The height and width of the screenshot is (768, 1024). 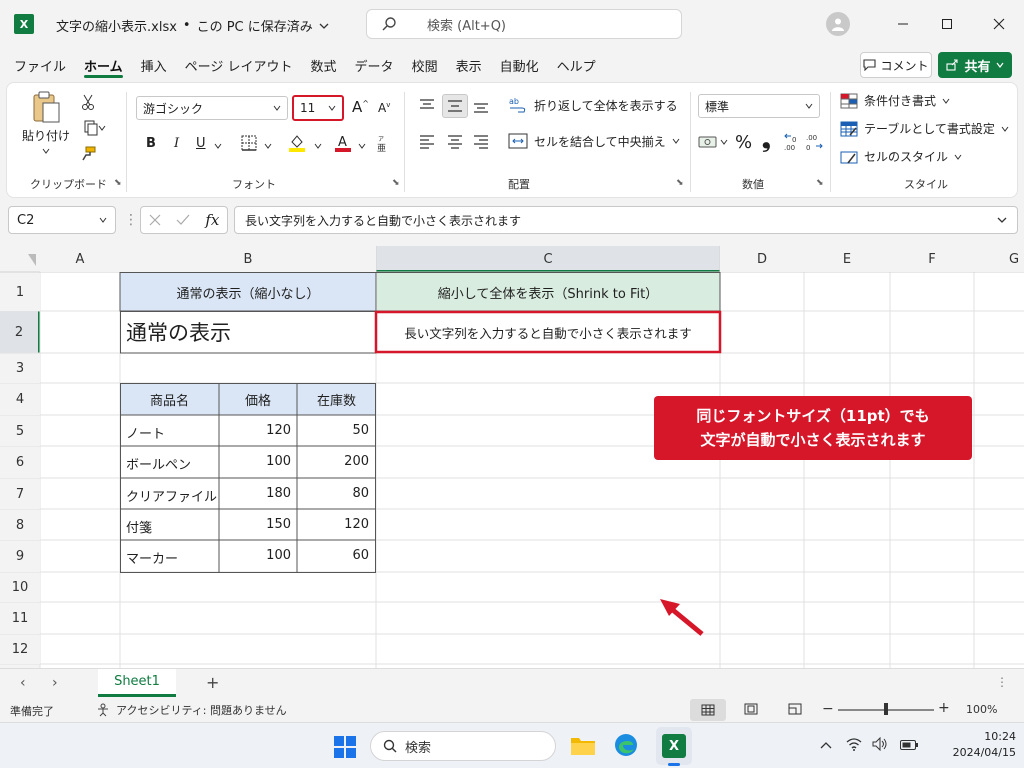 What do you see at coordinates (131, 220) in the screenshot?
I see `formula-bar-grip: ⋮` at bounding box center [131, 220].